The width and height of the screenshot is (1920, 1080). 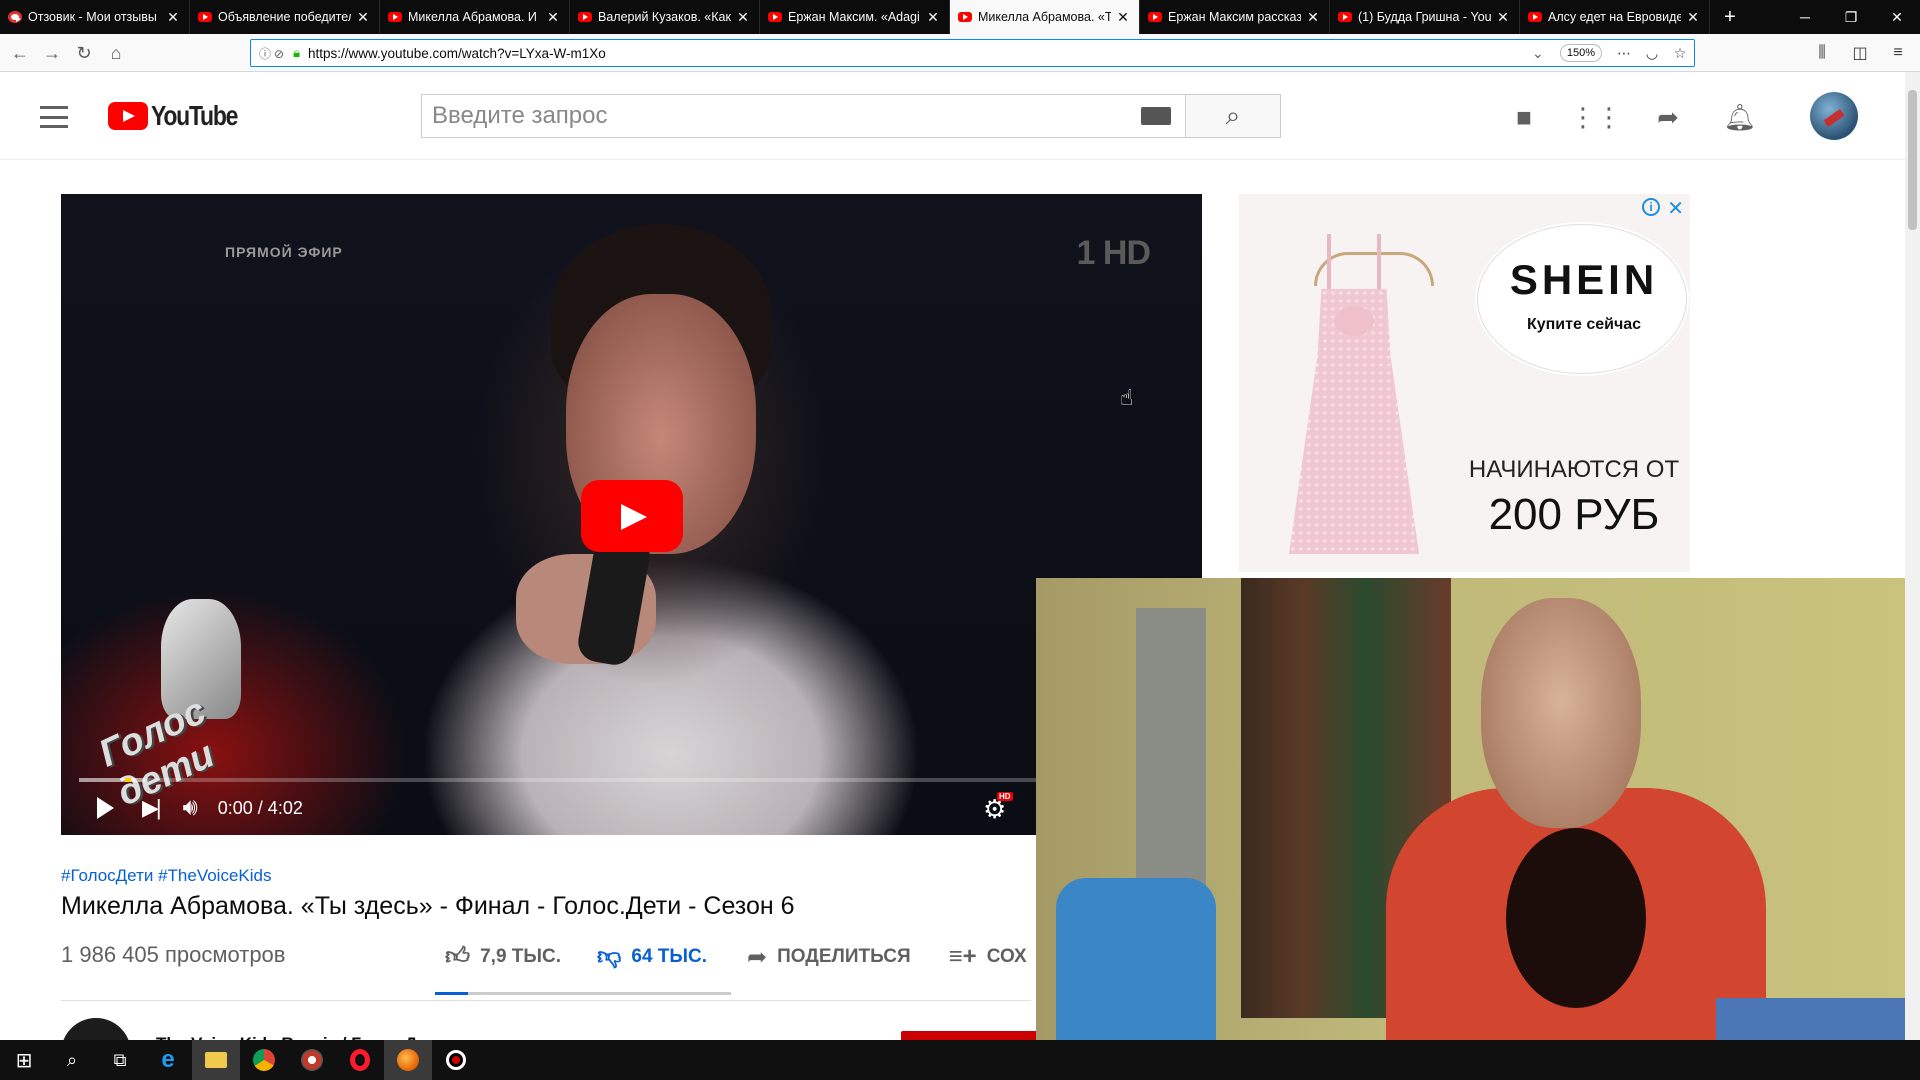 What do you see at coordinates (609, 957) in the screenshot?
I see `thumbs-down-icon: 👎︎` at bounding box center [609, 957].